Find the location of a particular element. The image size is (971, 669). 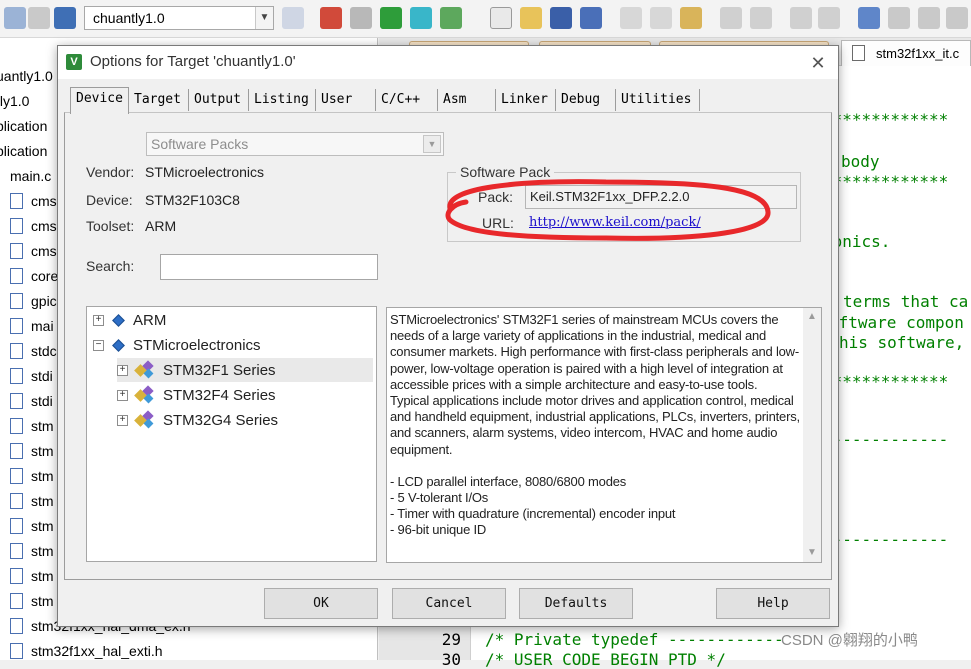

tree-node-stm32g4-series: + STM32G4 Series is located at coordinates (197, 420).